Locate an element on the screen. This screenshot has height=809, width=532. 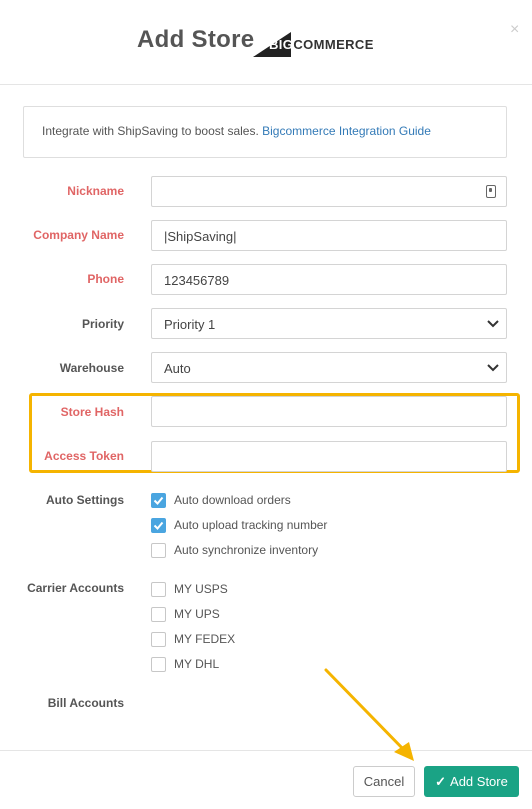
my-usps-label: MY USPS is located at coordinates (201, 589).